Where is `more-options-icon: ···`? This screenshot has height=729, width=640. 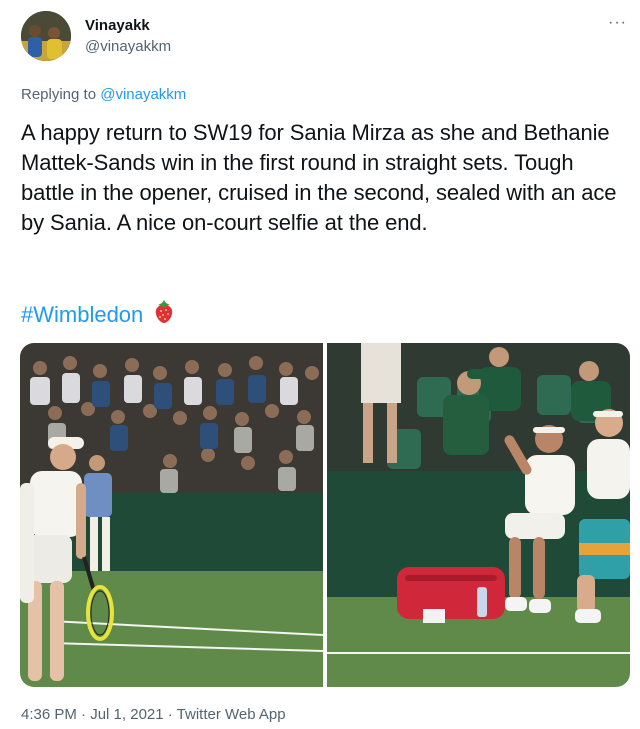 more-options-icon: ··· is located at coordinates (617, 23).